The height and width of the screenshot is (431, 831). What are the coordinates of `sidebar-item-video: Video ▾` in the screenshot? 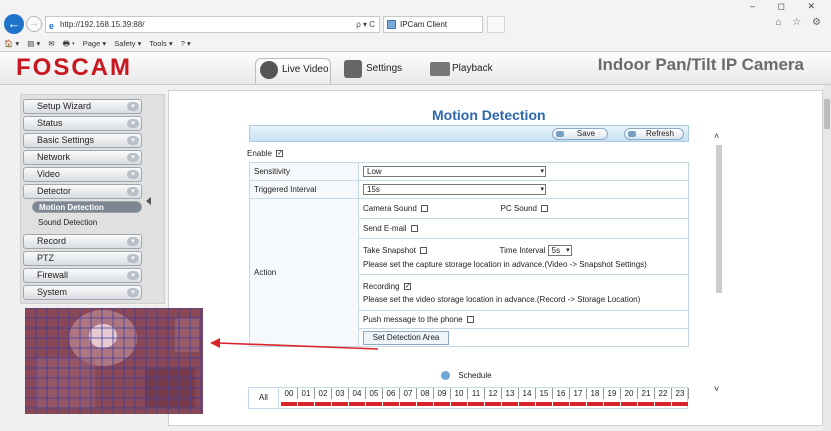 It's located at (82, 174).